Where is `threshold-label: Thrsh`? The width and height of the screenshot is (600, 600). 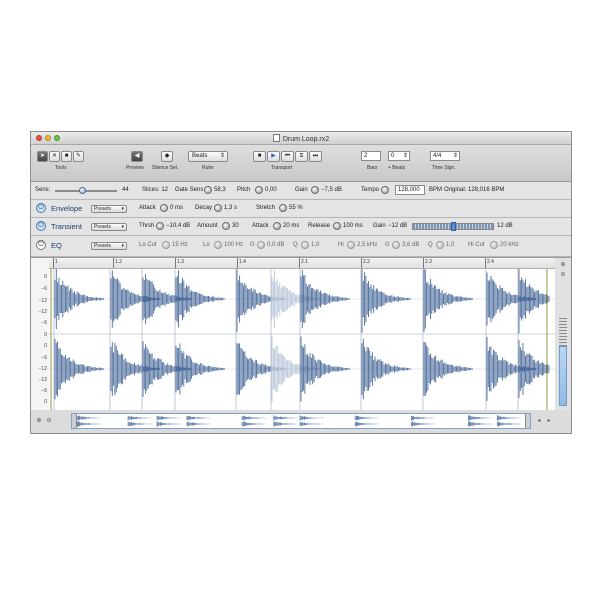 threshold-label: Thrsh is located at coordinates (147, 226).